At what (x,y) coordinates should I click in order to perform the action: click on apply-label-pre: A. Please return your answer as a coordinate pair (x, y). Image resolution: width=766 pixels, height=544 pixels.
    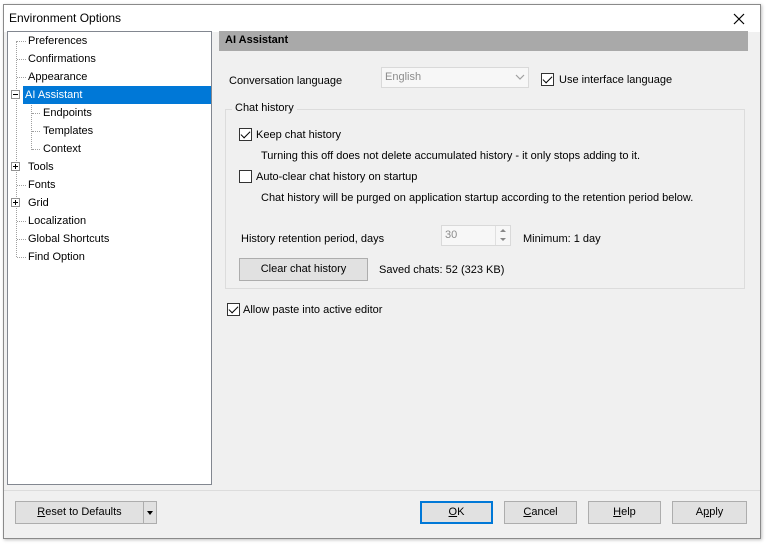
    Looking at the image, I should click on (699, 512).